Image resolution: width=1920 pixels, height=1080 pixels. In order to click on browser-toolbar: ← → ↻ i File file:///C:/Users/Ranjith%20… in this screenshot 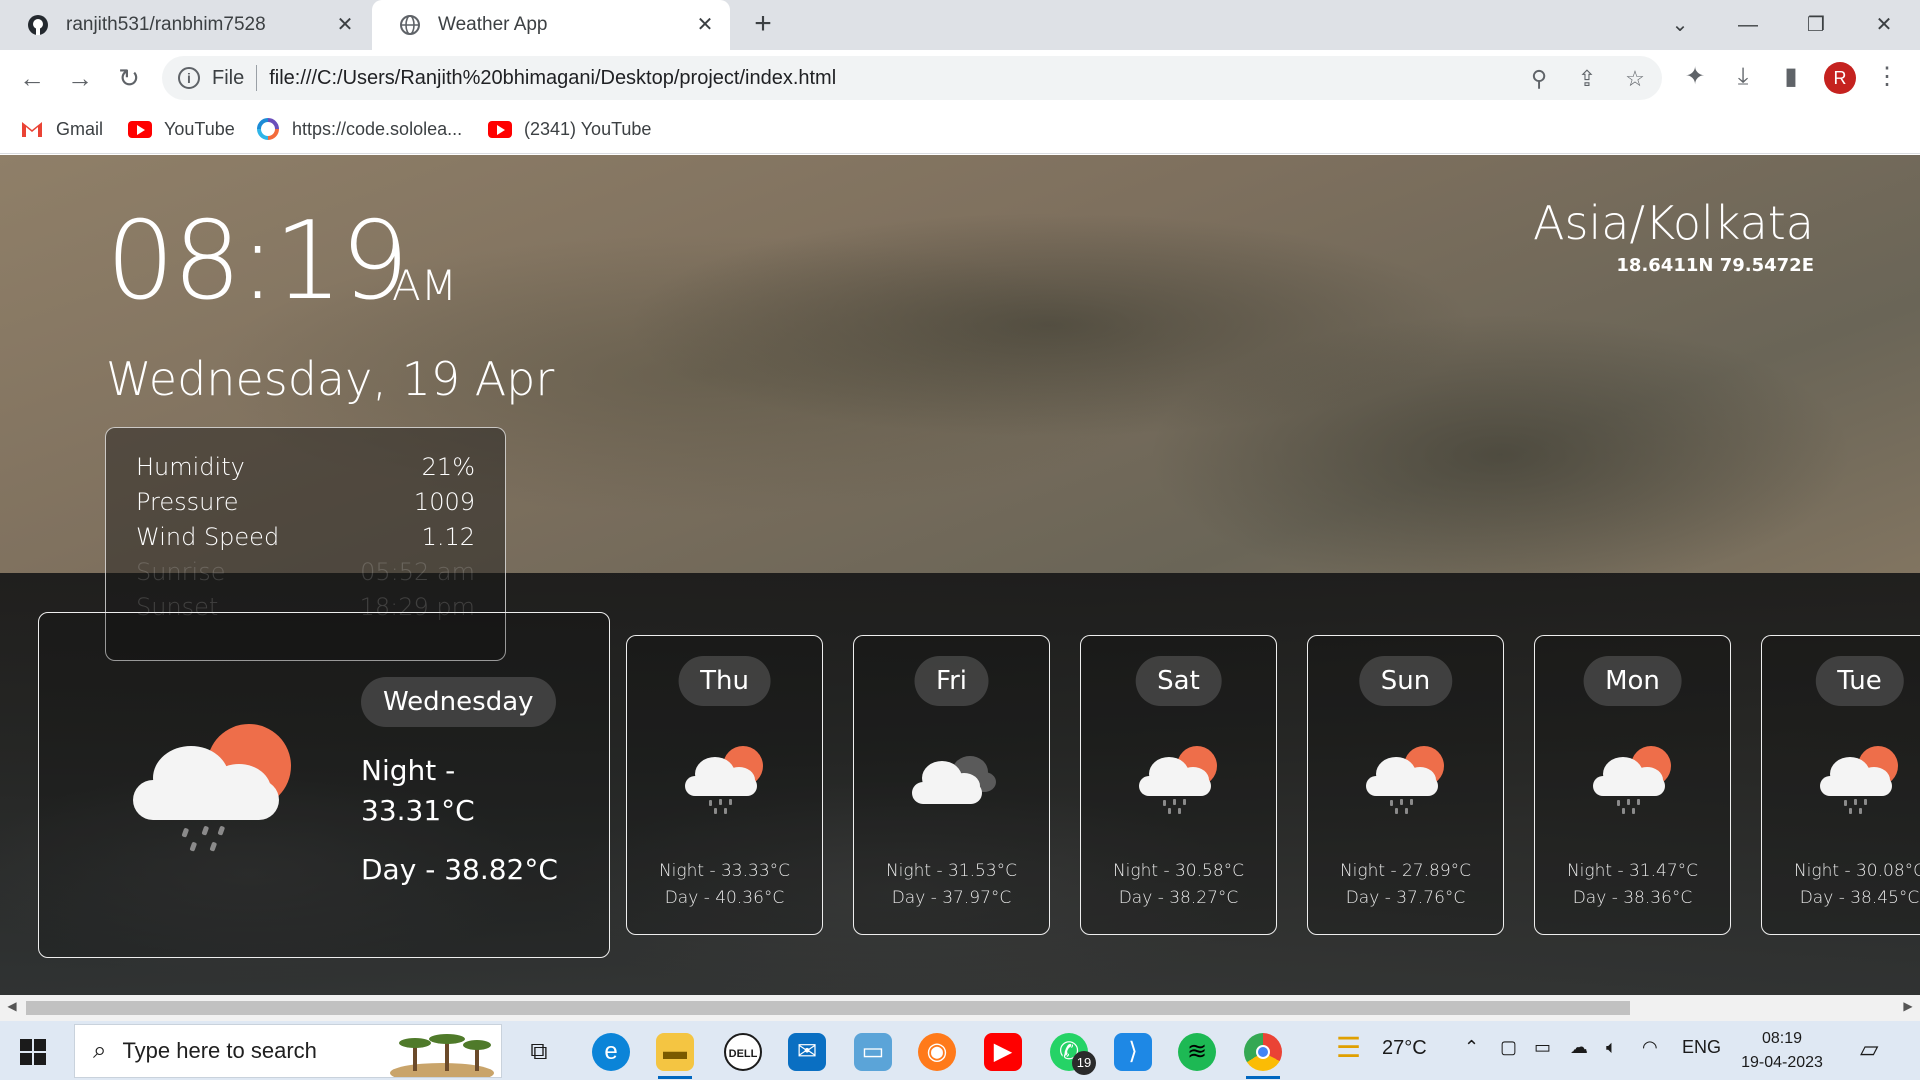, I will do `click(960, 78)`.